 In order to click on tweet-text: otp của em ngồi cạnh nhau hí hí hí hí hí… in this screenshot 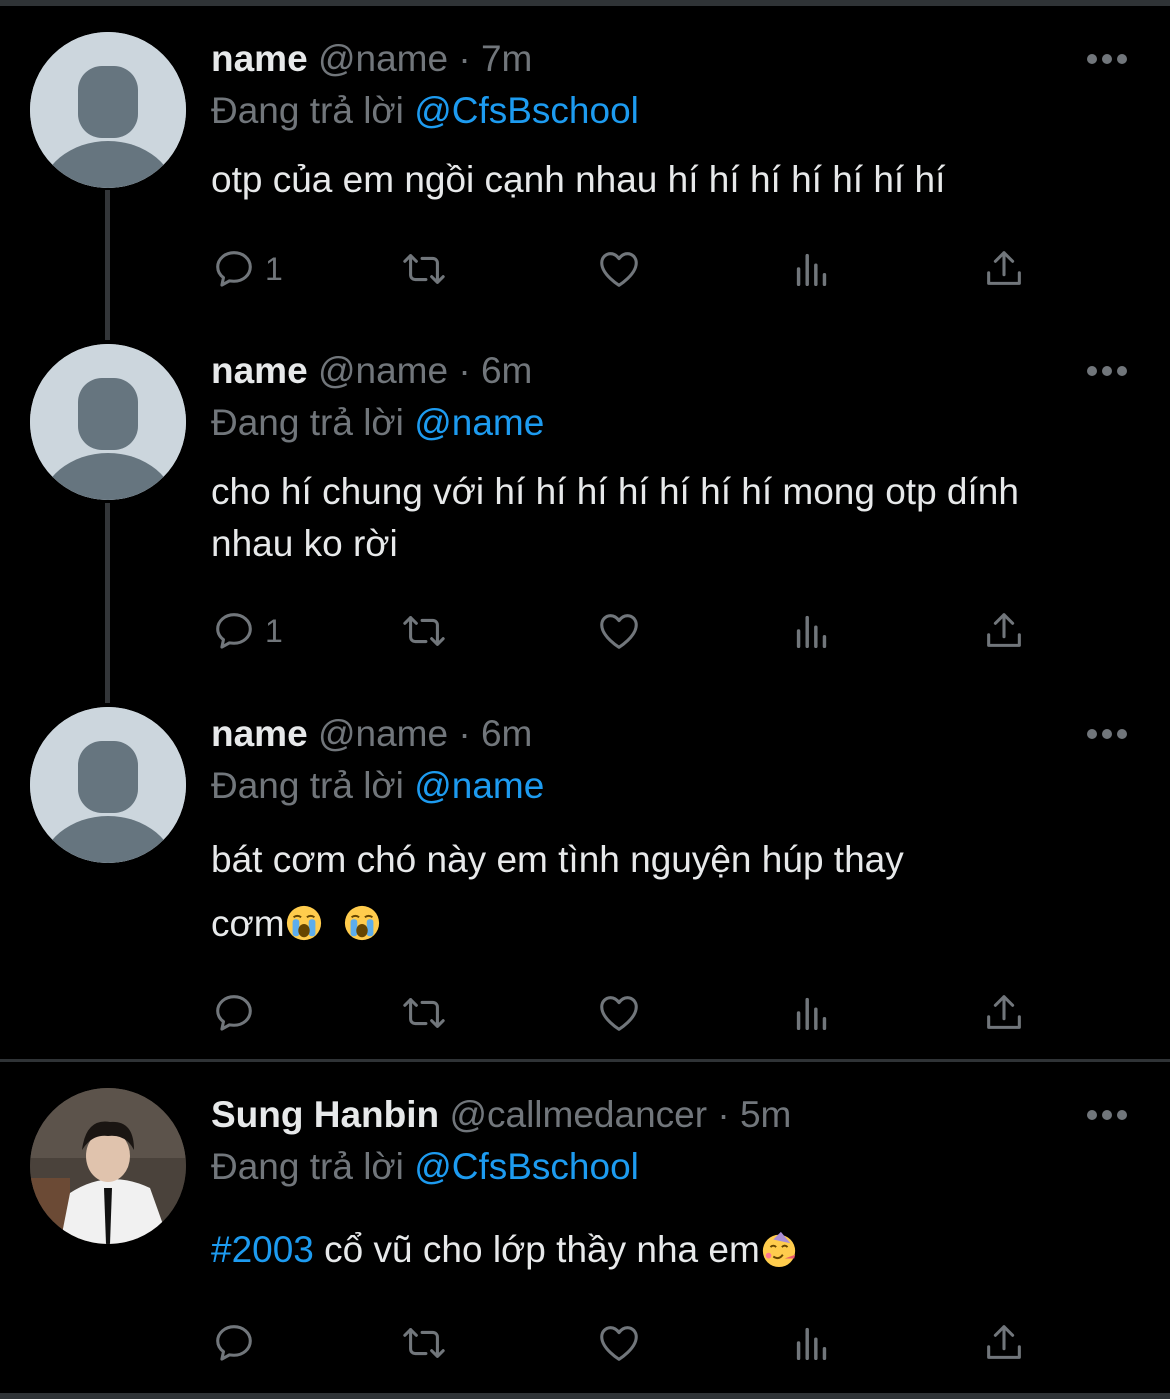, I will do `click(578, 179)`.